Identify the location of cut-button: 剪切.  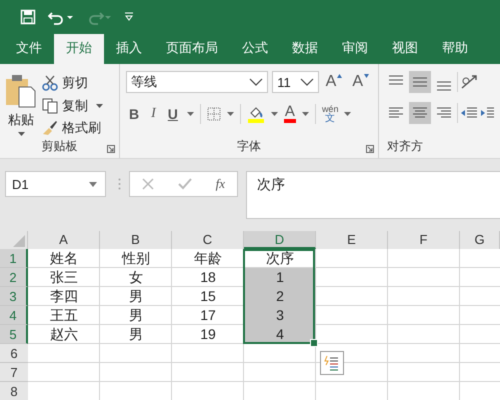
(72, 83).